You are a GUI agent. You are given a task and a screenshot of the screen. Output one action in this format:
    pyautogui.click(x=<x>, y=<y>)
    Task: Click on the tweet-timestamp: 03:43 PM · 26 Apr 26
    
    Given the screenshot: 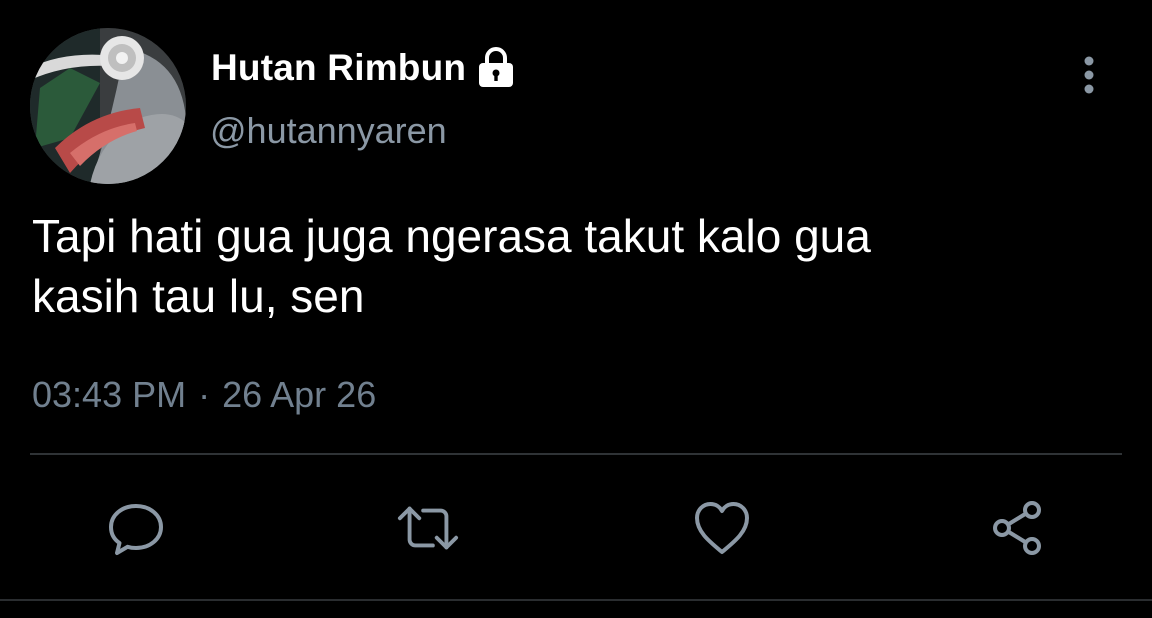 What is the action you would take?
    pyautogui.click(x=204, y=395)
    